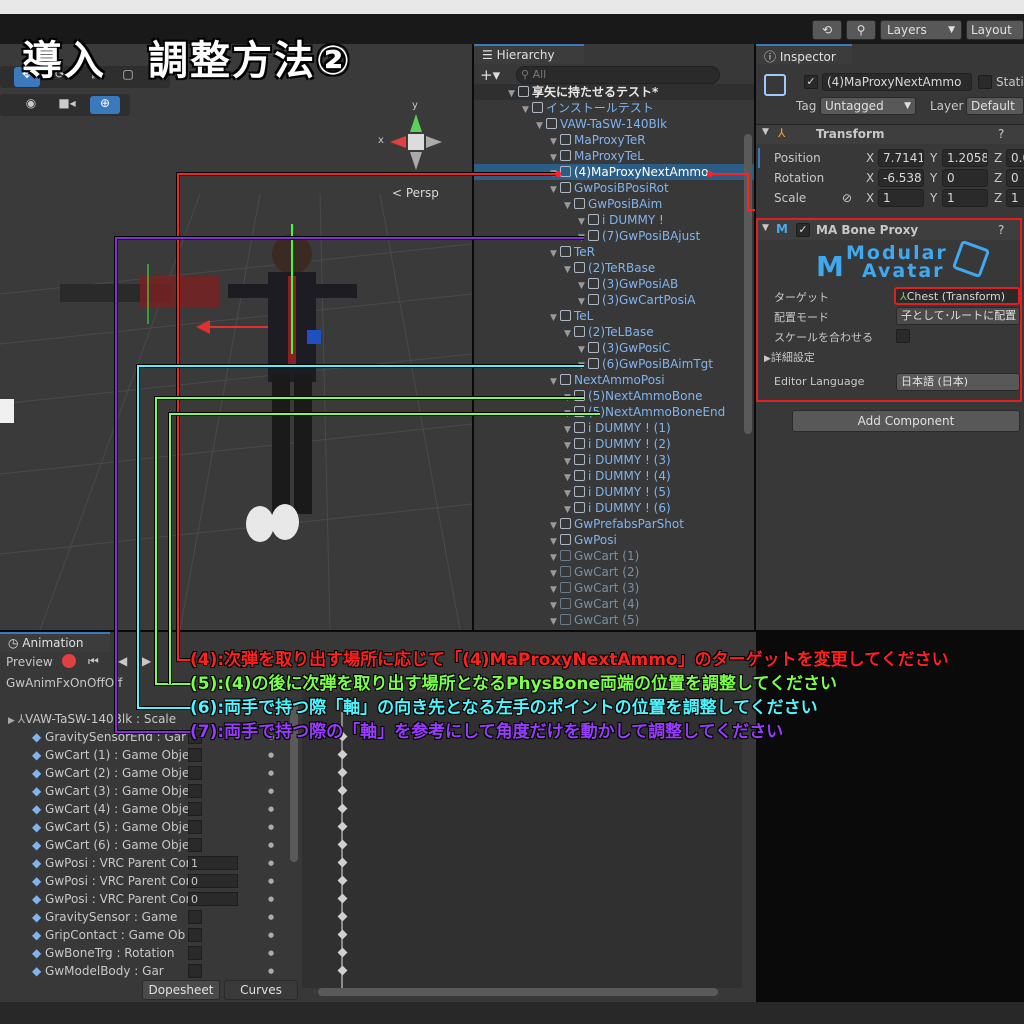 This screenshot has width=1024, height=1024. I want to click on connector-red-right, so click(732, 192).